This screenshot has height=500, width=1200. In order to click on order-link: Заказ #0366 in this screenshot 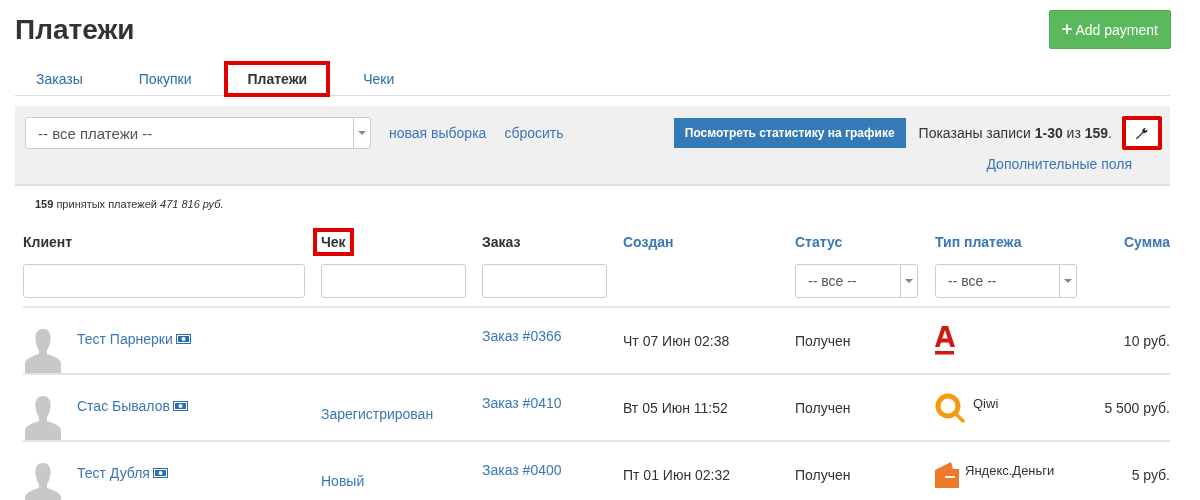, I will do `click(522, 335)`.